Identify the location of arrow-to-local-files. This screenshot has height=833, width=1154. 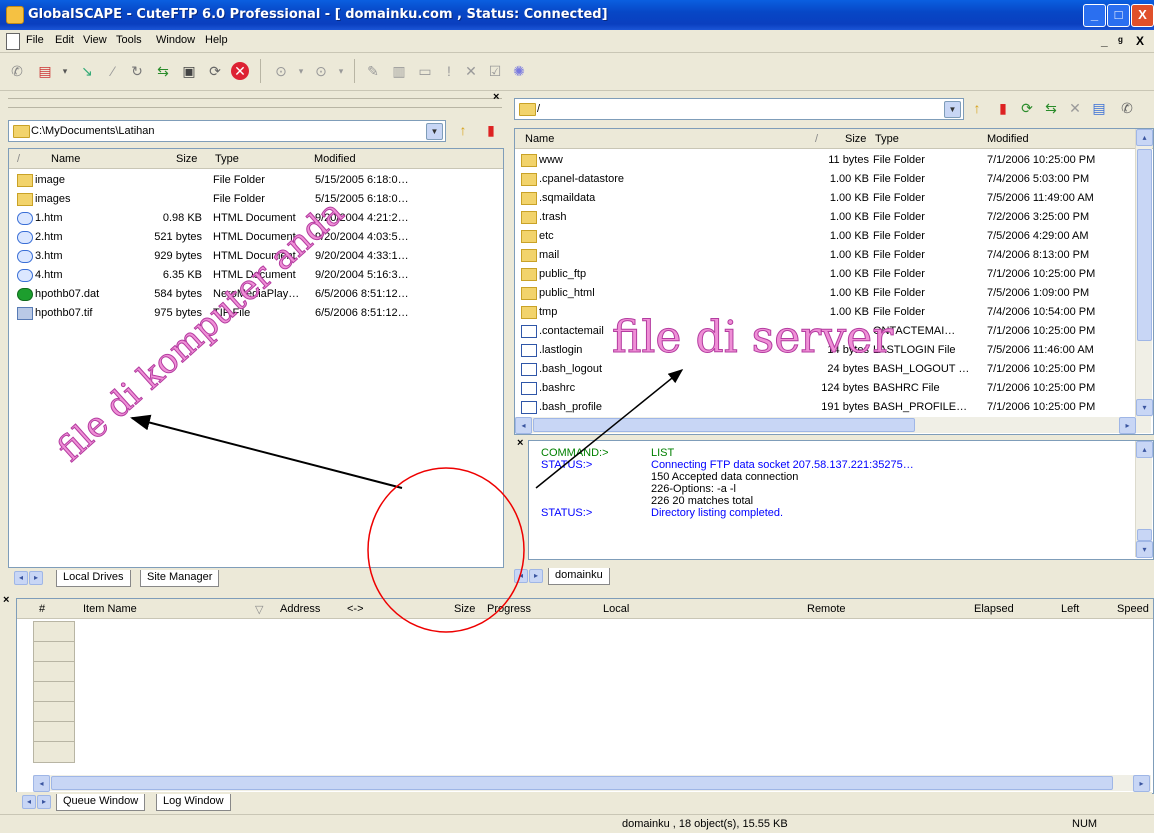
(266, 451).